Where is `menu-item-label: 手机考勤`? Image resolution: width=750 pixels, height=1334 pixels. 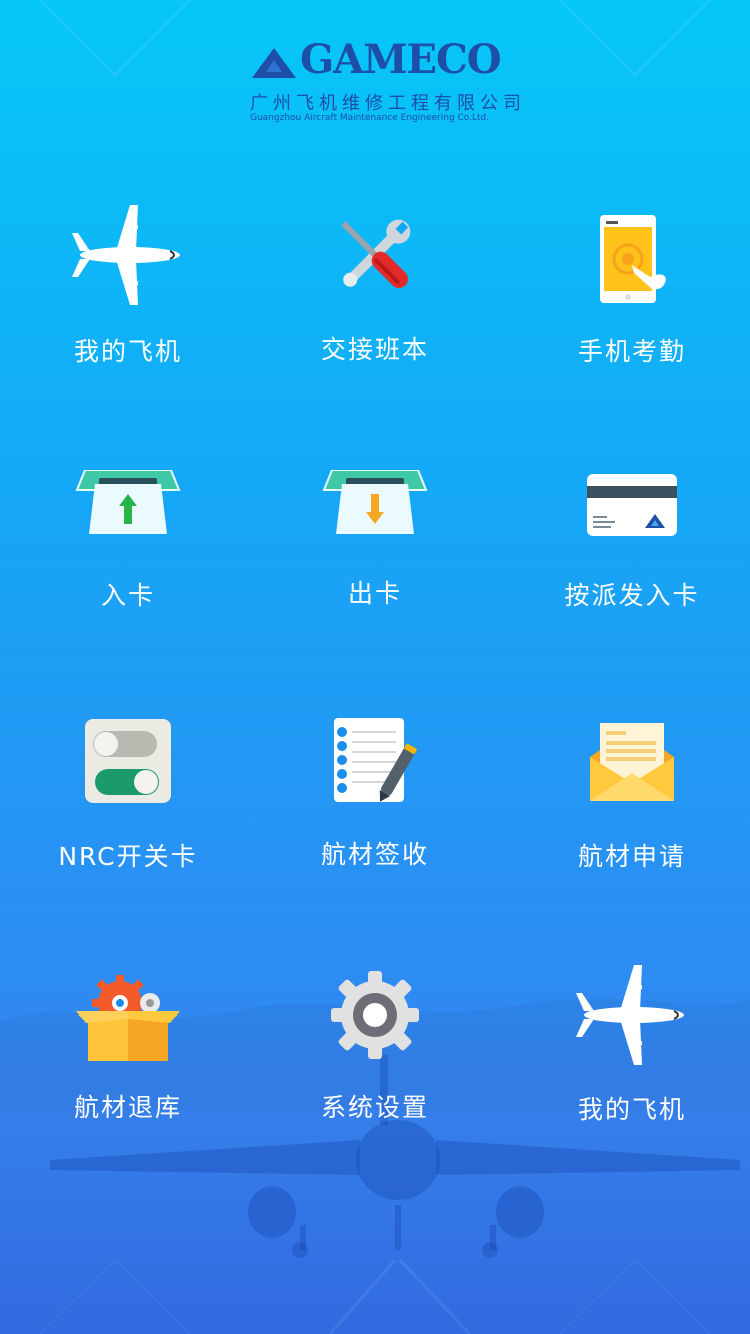 menu-item-label: 手机考勤 is located at coordinates (631, 351).